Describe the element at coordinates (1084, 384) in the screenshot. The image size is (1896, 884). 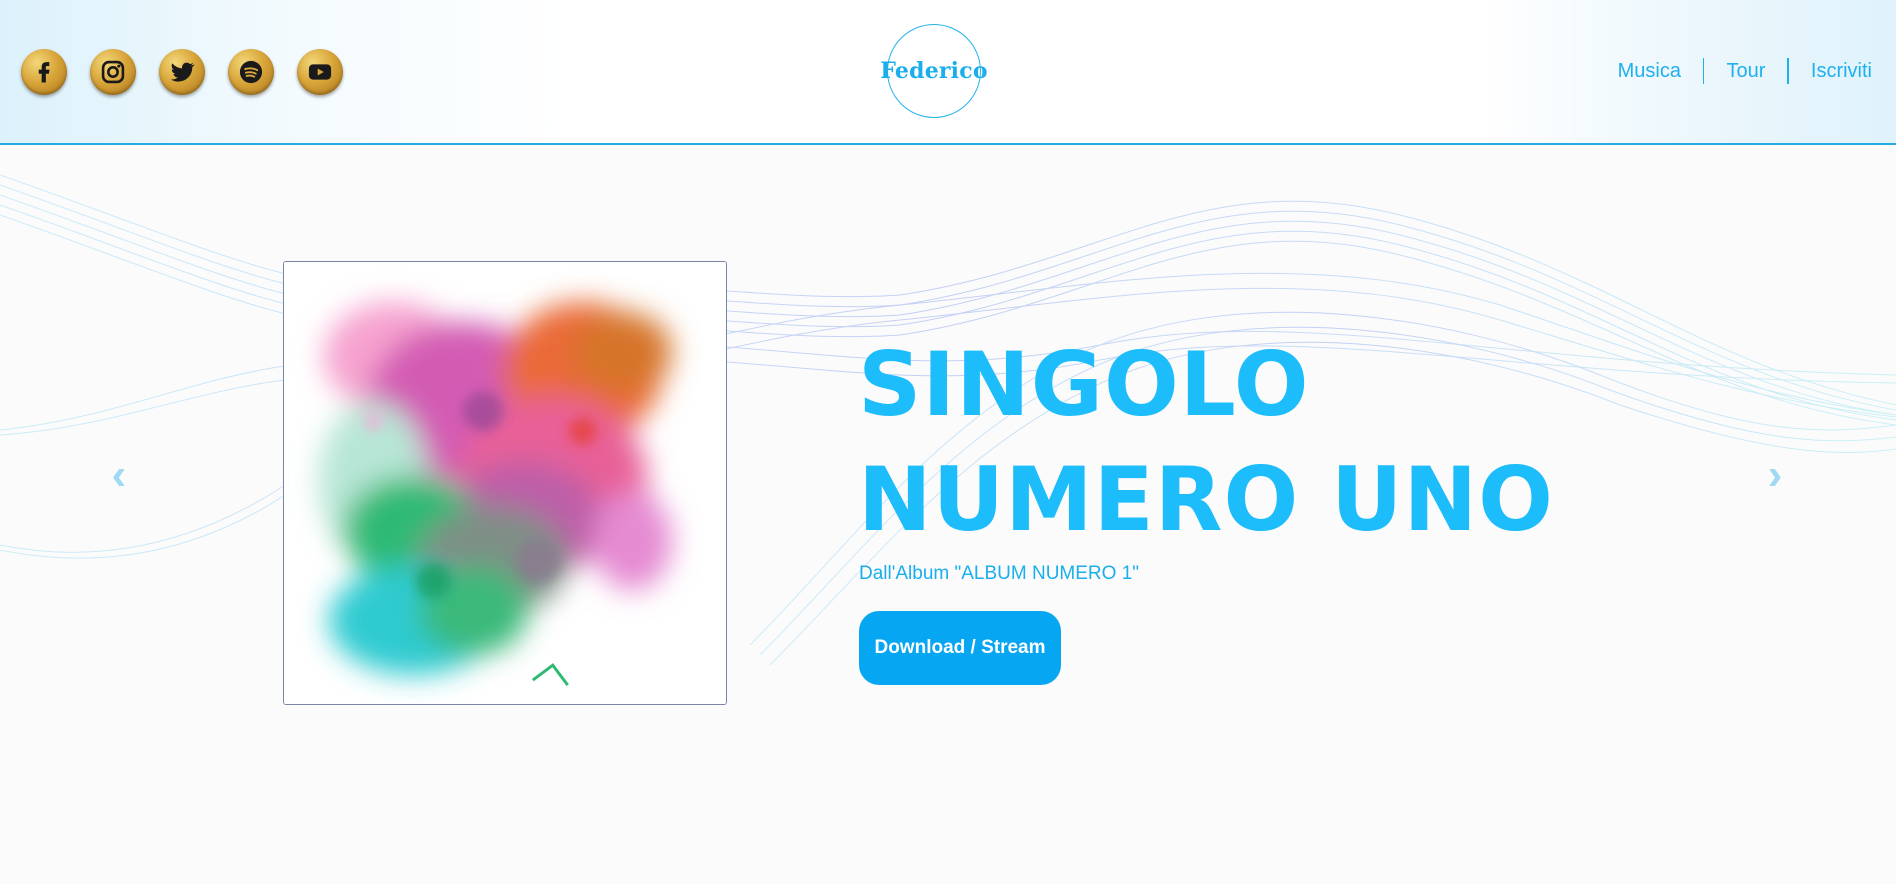
I see `title-line-1: SINGOLO` at that location.